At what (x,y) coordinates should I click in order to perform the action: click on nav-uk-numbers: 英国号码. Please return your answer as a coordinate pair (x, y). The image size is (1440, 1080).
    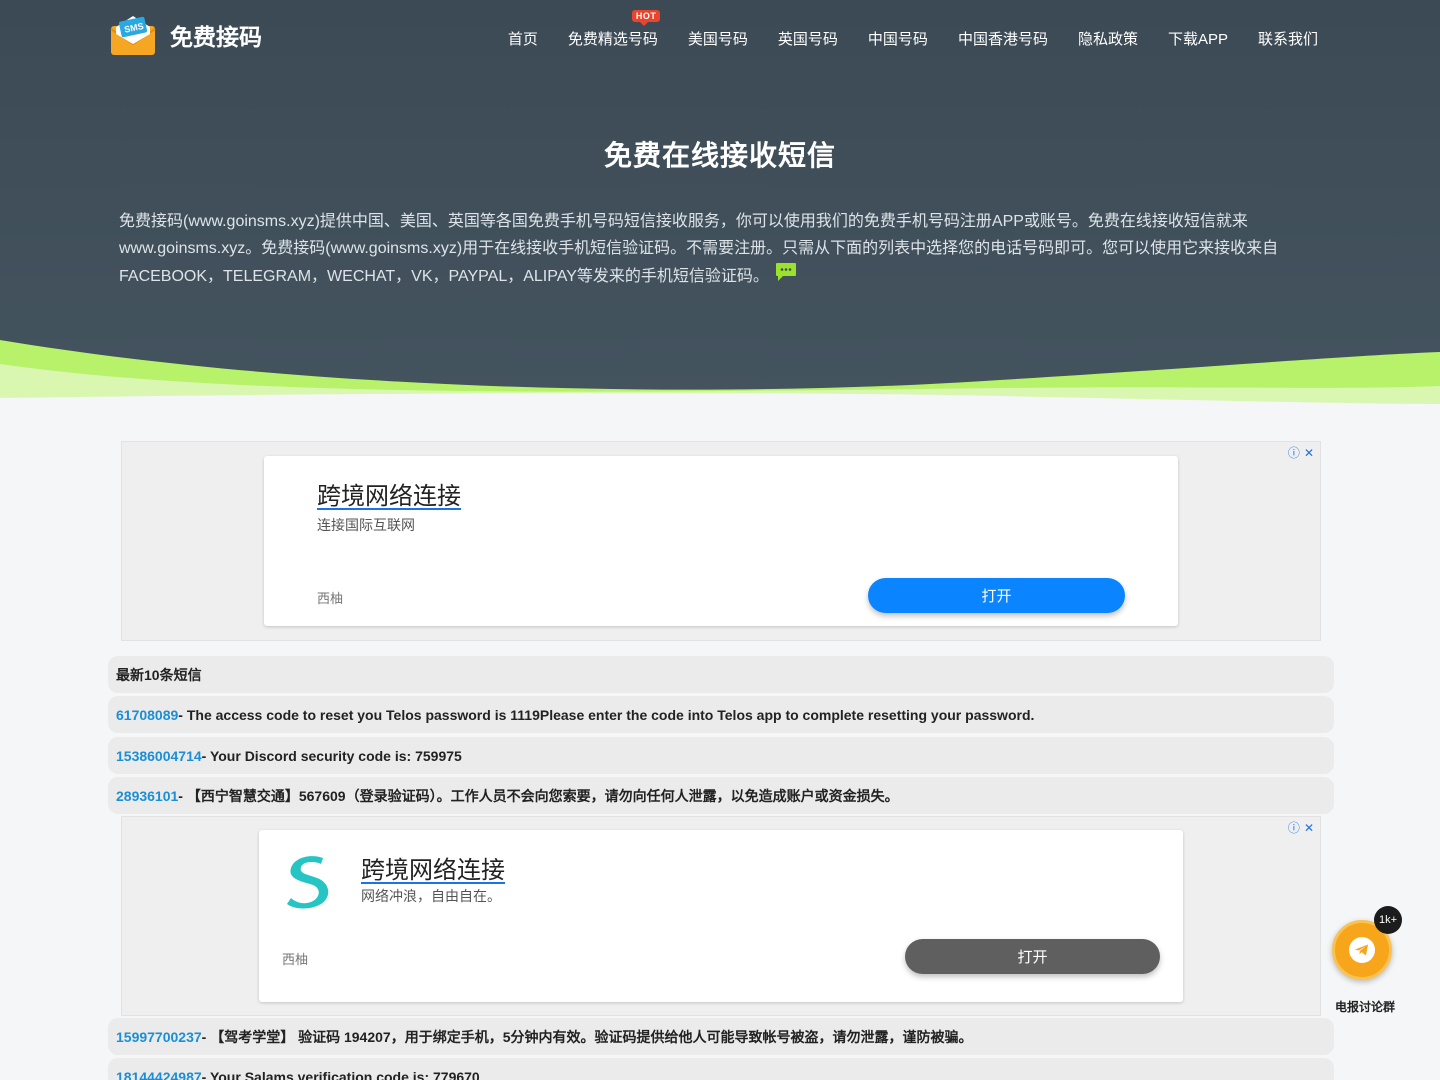
    Looking at the image, I should click on (808, 38).